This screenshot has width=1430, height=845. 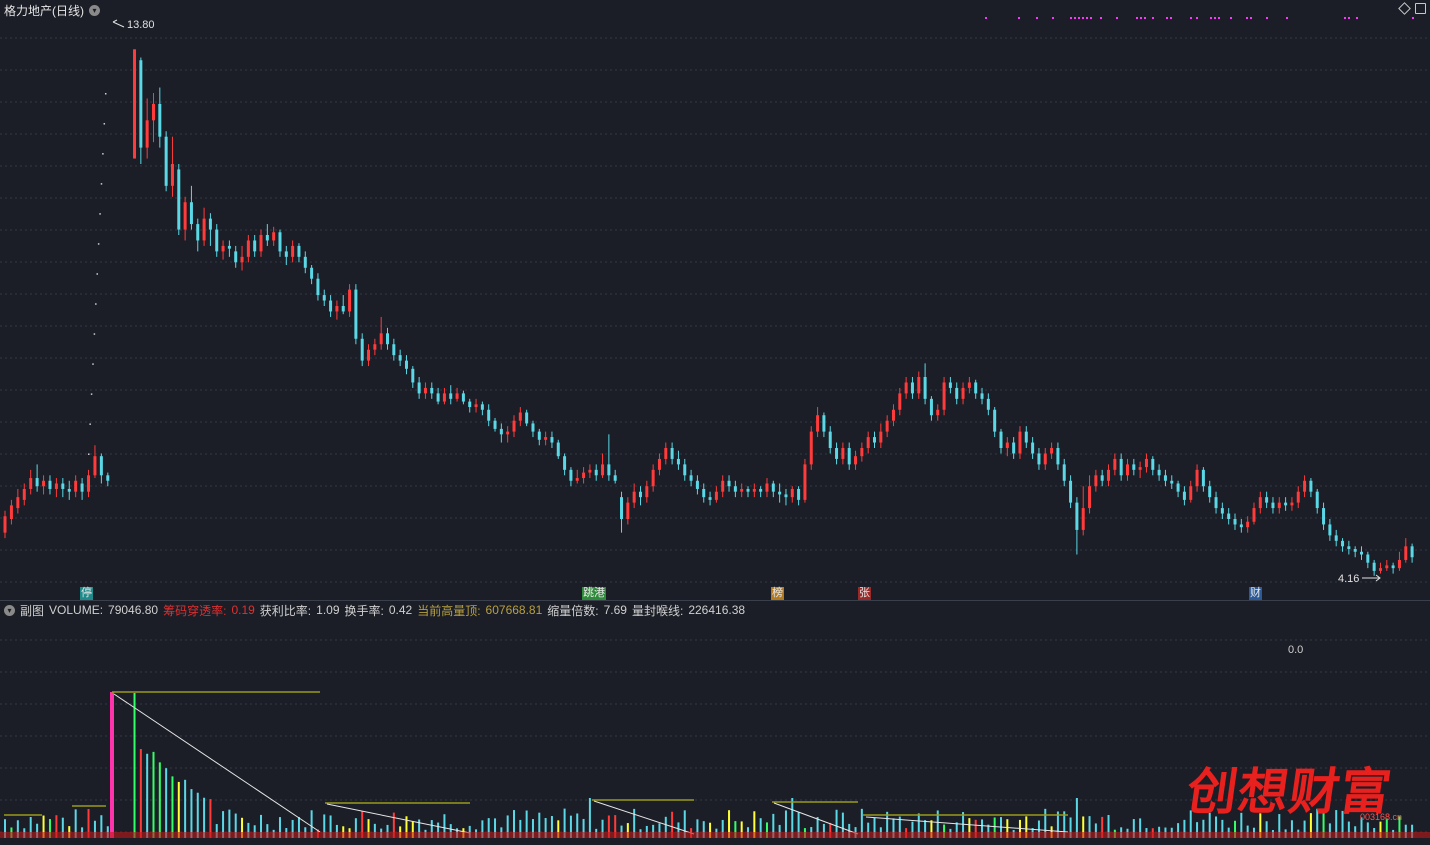 What do you see at coordinates (1255, 593) in the screenshot?
I see `event-tag-finance: 财` at bounding box center [1255, 593].